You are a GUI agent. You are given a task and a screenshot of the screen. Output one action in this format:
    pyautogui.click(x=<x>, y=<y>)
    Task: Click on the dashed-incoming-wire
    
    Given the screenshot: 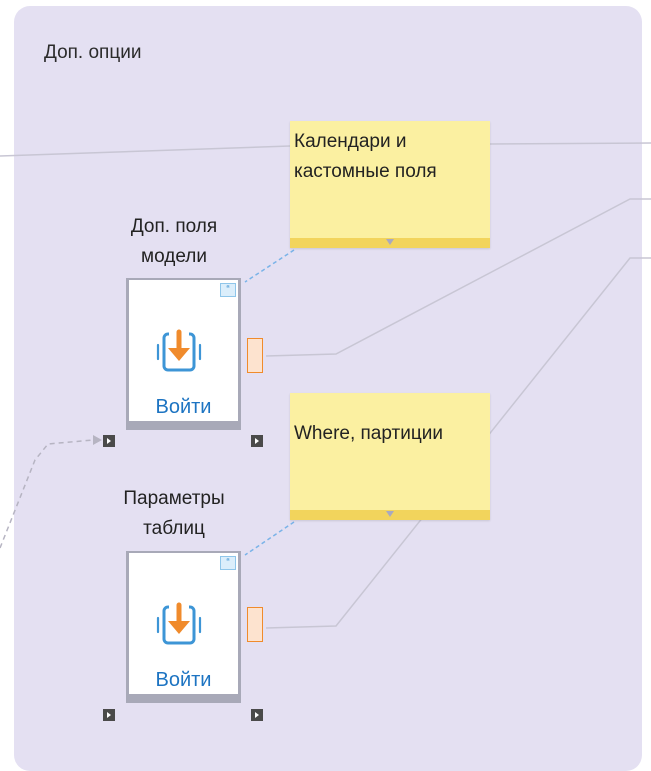 What is the action you would take?
    pyautogui.click(x=47, y=494)
    